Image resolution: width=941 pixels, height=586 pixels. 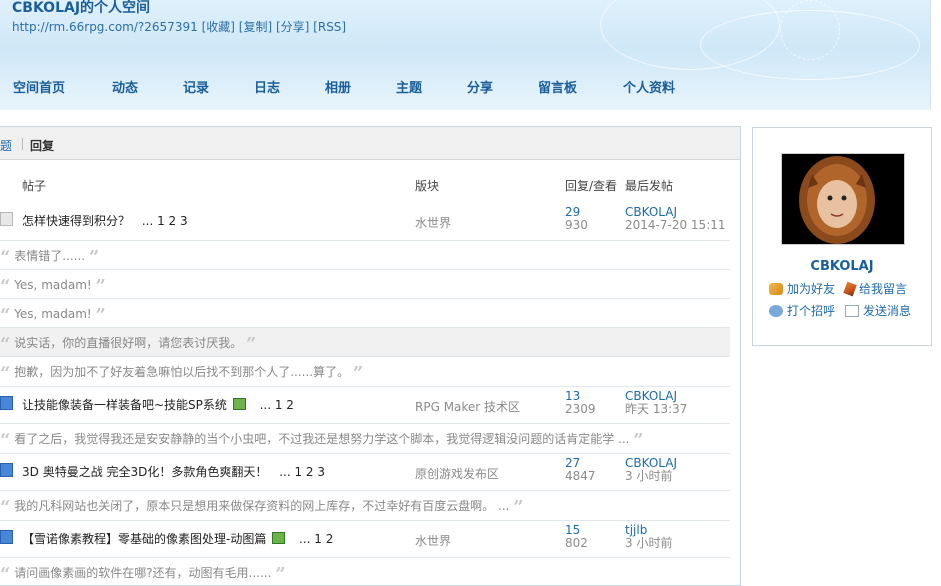 What do you see at coordinates (656, 409) in the screenshot?
I see `thread-last-time: 昨天 13:37` at bounding box center [656, 409].